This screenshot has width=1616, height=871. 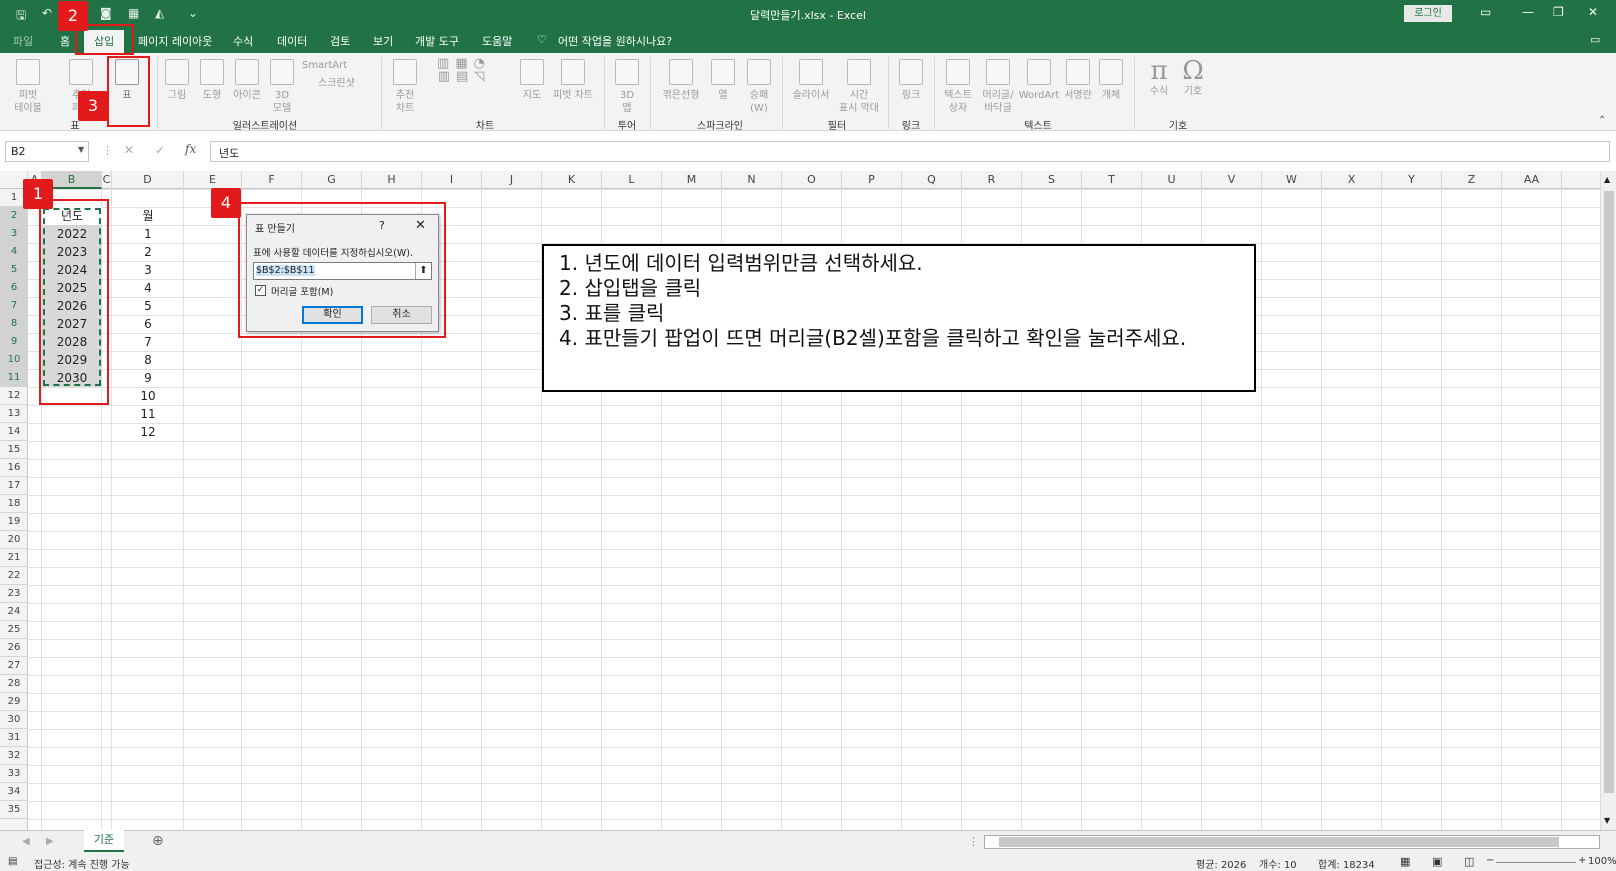 What do you see at coordinates (14, 702) in the screenshot?
I see `row-header: 29` at bounding box center [14, 702].